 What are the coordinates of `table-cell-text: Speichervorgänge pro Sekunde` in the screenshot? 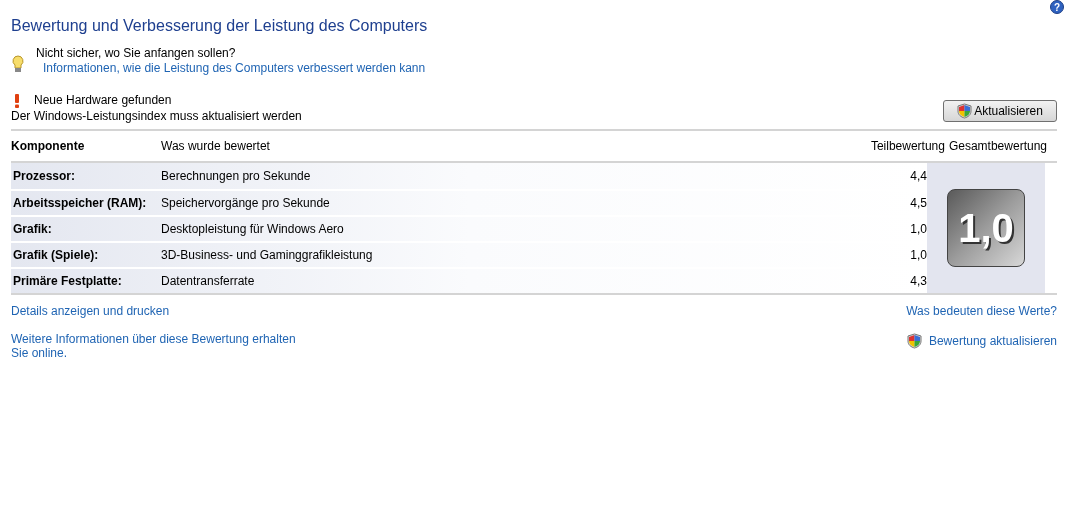 It's located at (246, 203).